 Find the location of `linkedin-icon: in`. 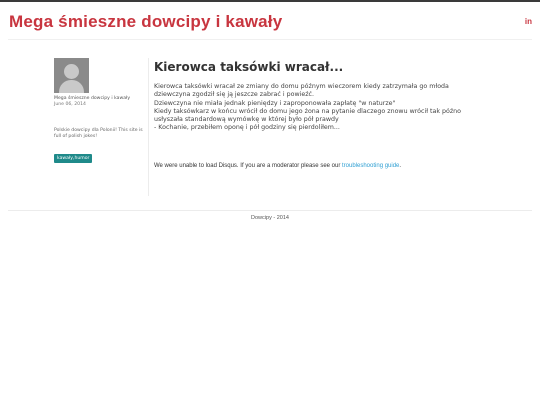

linkedin-icon: in is located at coordinates (528, 21).